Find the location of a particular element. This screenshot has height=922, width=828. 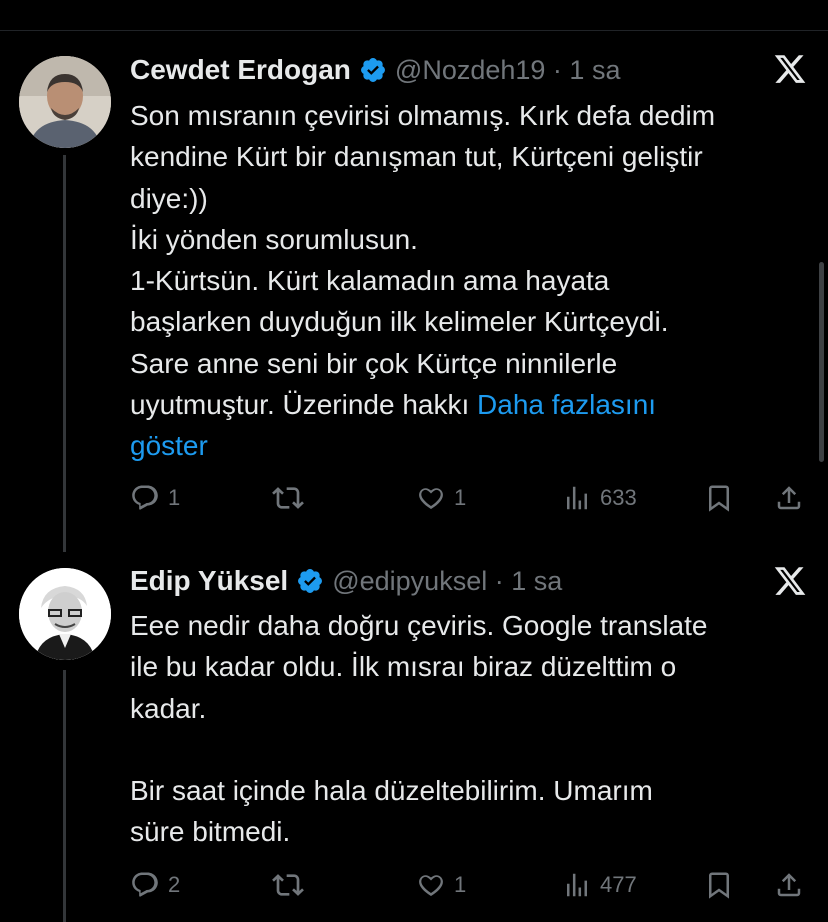

tweet-header: Cewdet Erdogan @Nozdeh19 · 1 sa is located at coordinates (375, 70).